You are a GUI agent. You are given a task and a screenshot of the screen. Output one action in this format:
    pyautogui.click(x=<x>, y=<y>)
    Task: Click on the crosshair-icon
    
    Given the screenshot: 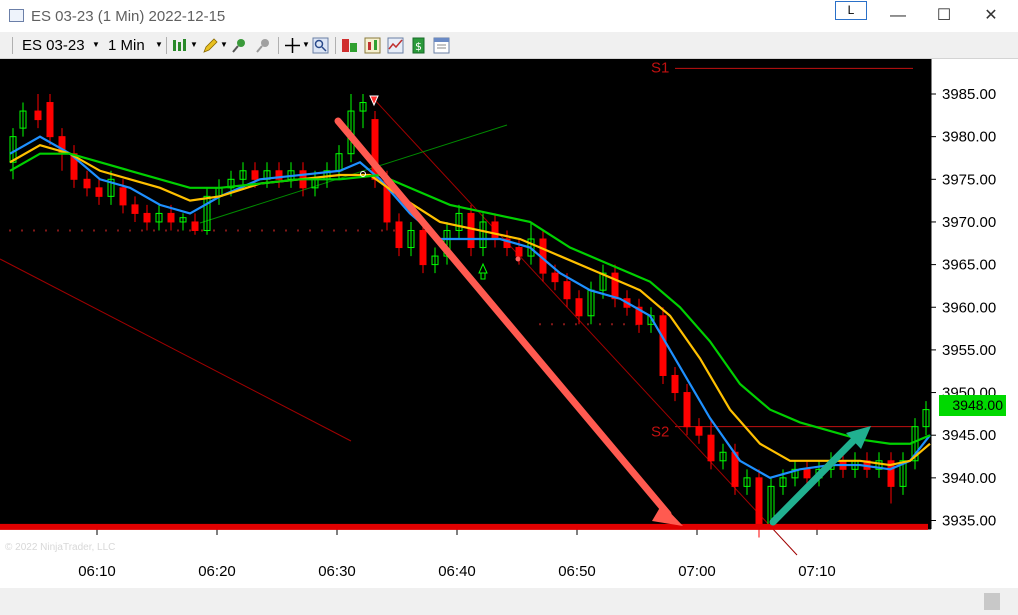 What is the action you would take?
    pyautogui.click(x=292, y=45)
    